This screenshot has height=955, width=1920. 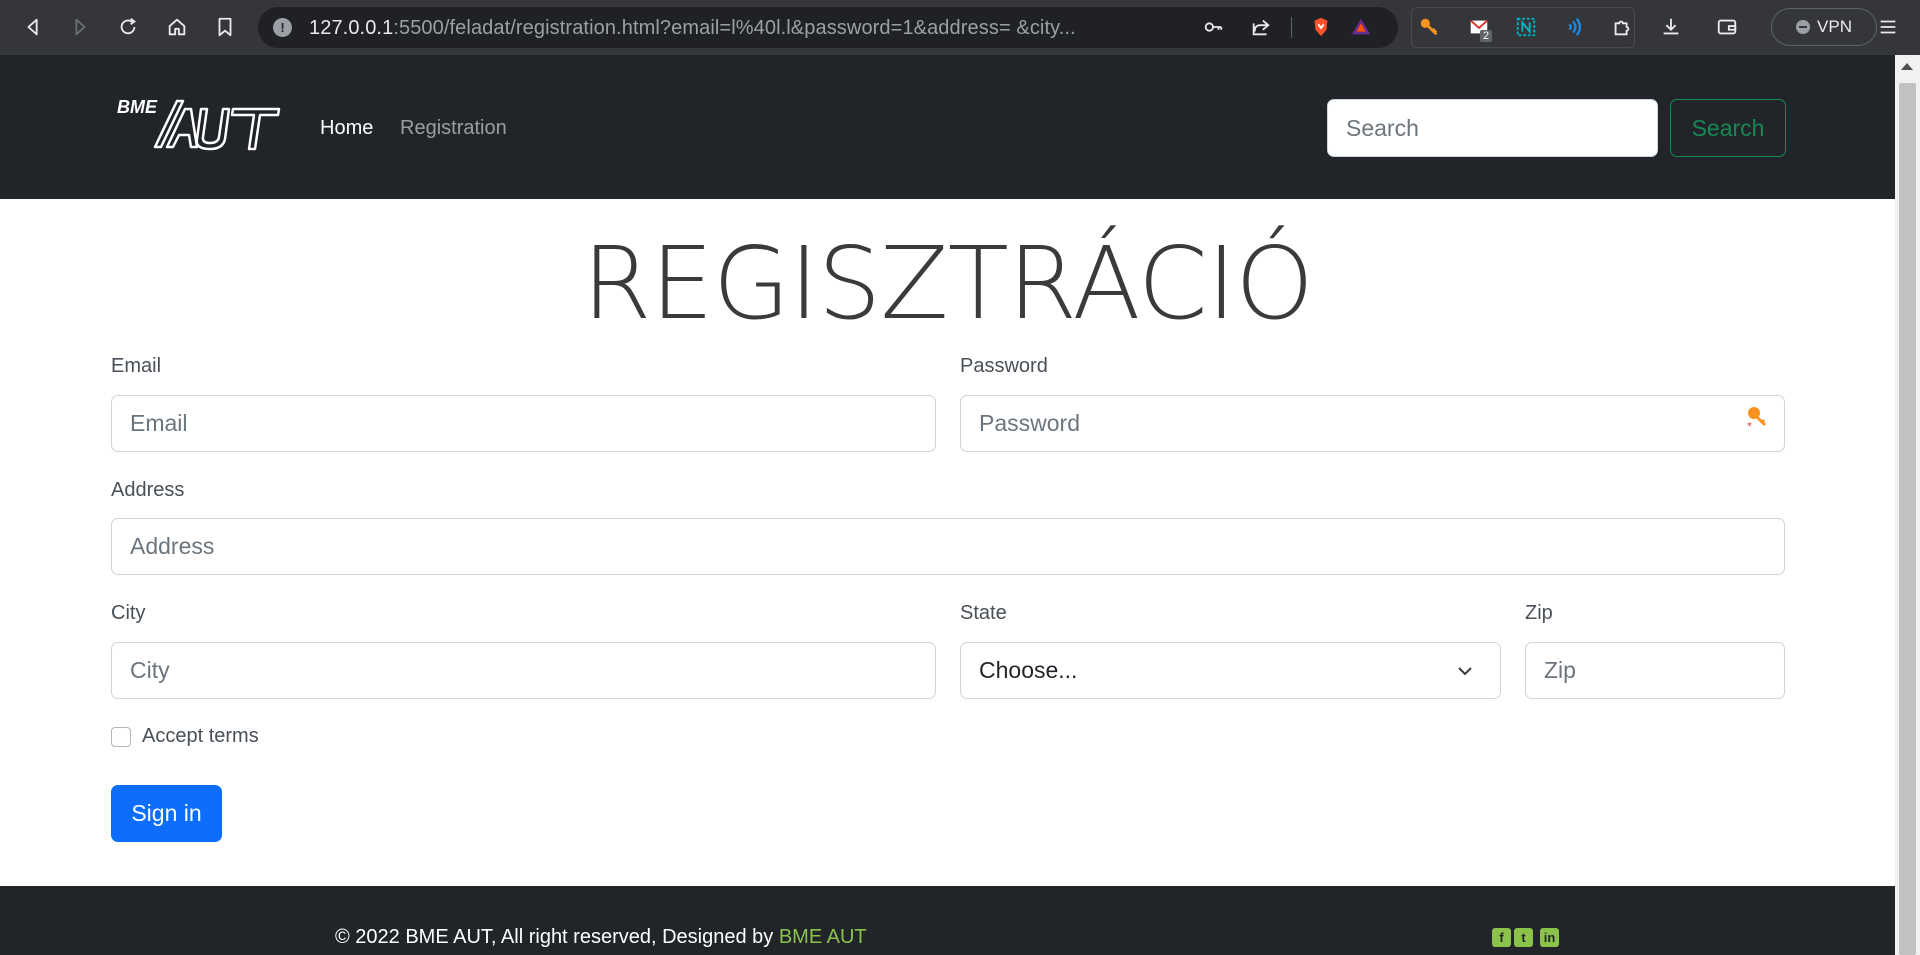 I want to click on extensions-puzzle-icon, so click(x=1622, y=27).